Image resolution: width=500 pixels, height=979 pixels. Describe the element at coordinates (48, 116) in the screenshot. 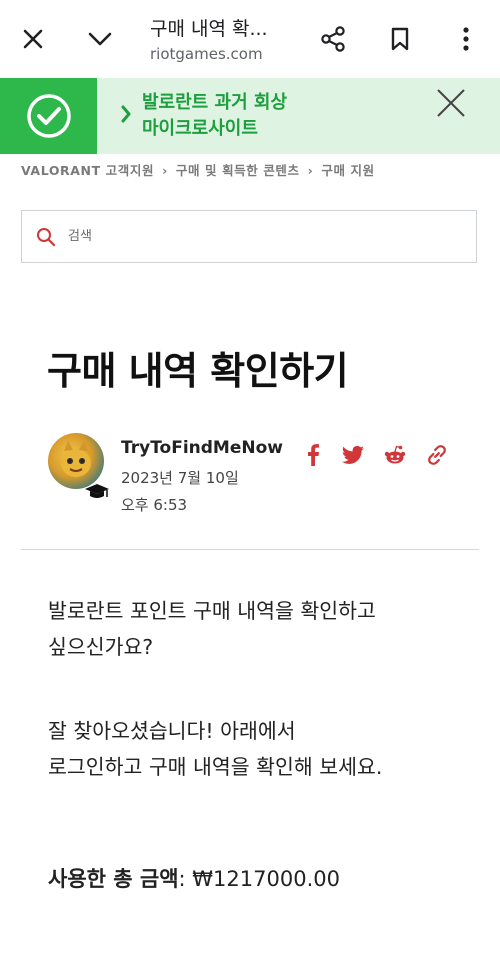

I see `check-circle-icon` at that location.